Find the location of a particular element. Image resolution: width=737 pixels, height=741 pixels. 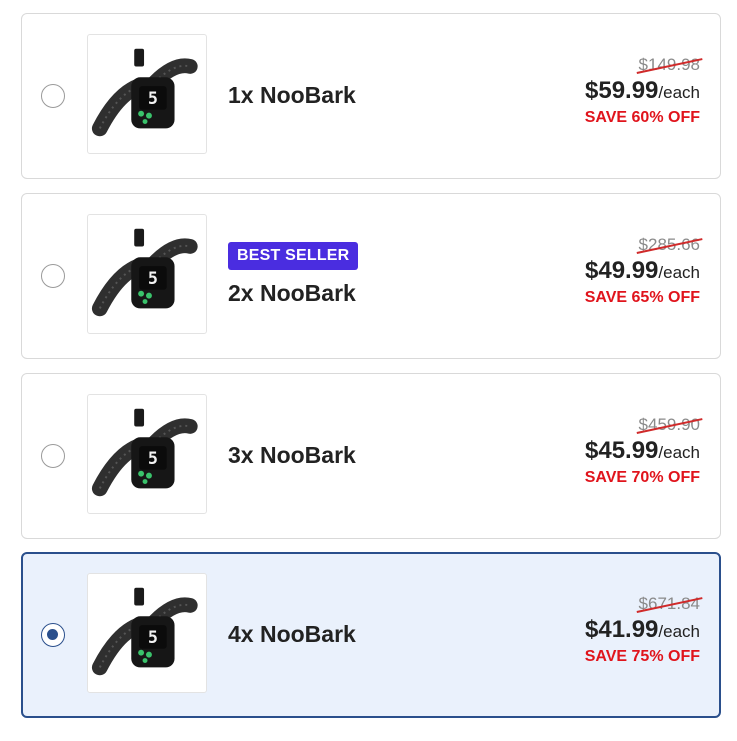

savings-label: SAVE 70% OFF is located at coordinates (642, 477).